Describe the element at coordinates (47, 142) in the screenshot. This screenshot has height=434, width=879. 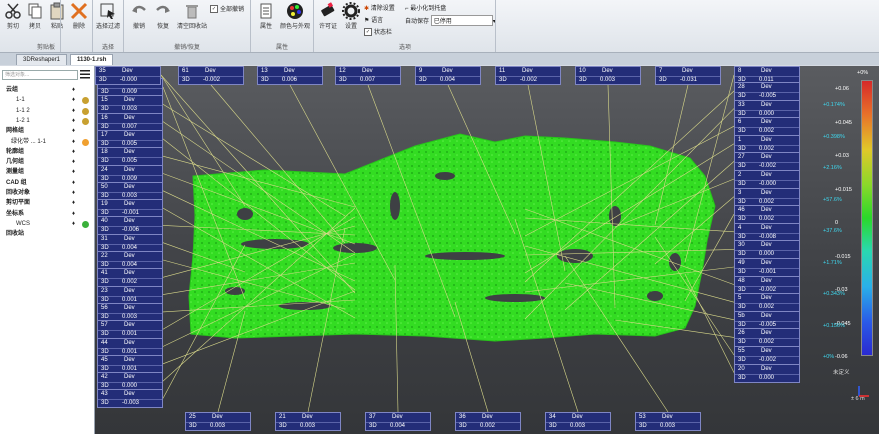
I see `tree-item: 绿化带 ... 1-1 ♦` at that location.